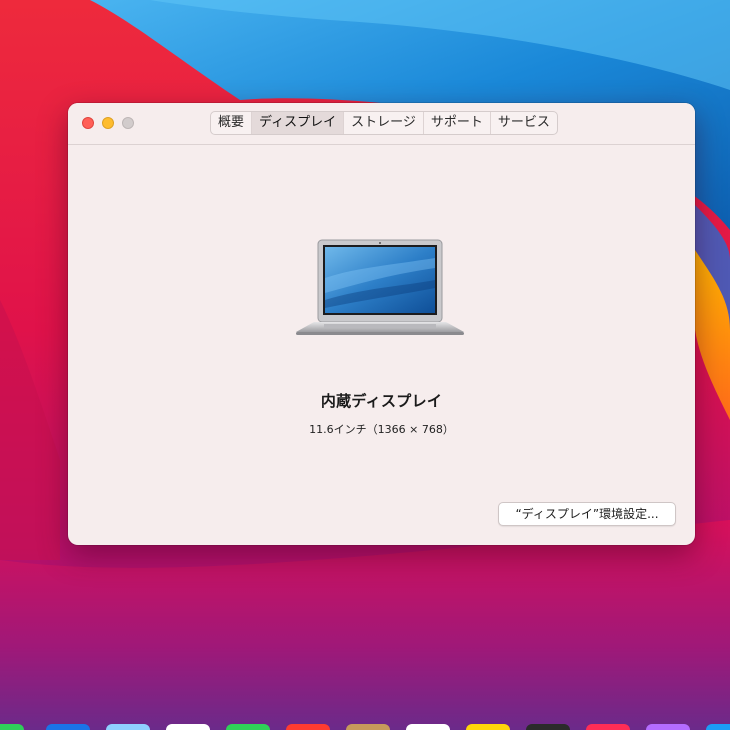 This screenshot has width=730, height=730. I want to click on tab-bar: 概要 ディスプレイ ストレージ サポート サービス, so click(384, 123).